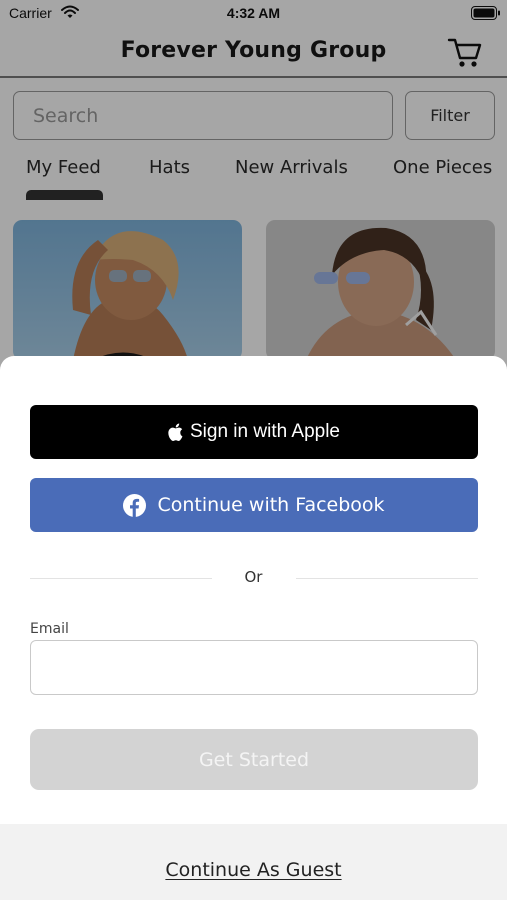 The height and width of the screenshot is (900, 507). I want to click on facebook-icon, so click(135, 505).